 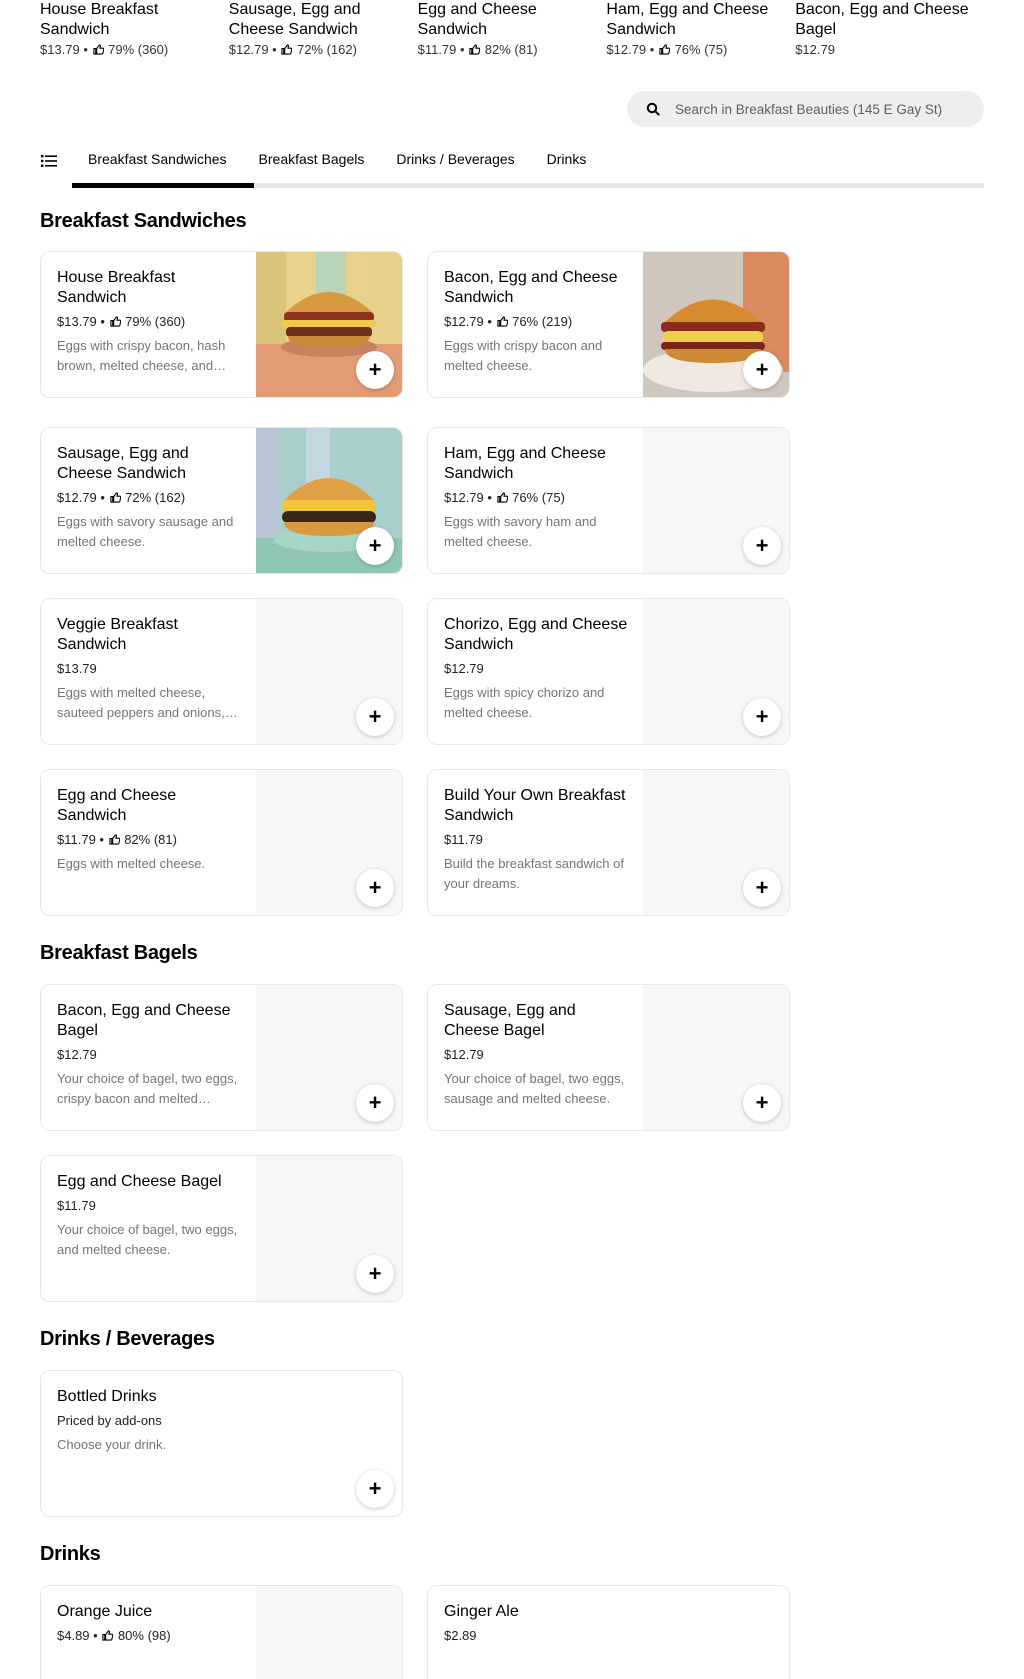 What do you see at coordinates (123, 463) in the screenshot?
I see `item-name: Sausage, Egg and Cheese Sandwich` at bounding box center [123, 463].